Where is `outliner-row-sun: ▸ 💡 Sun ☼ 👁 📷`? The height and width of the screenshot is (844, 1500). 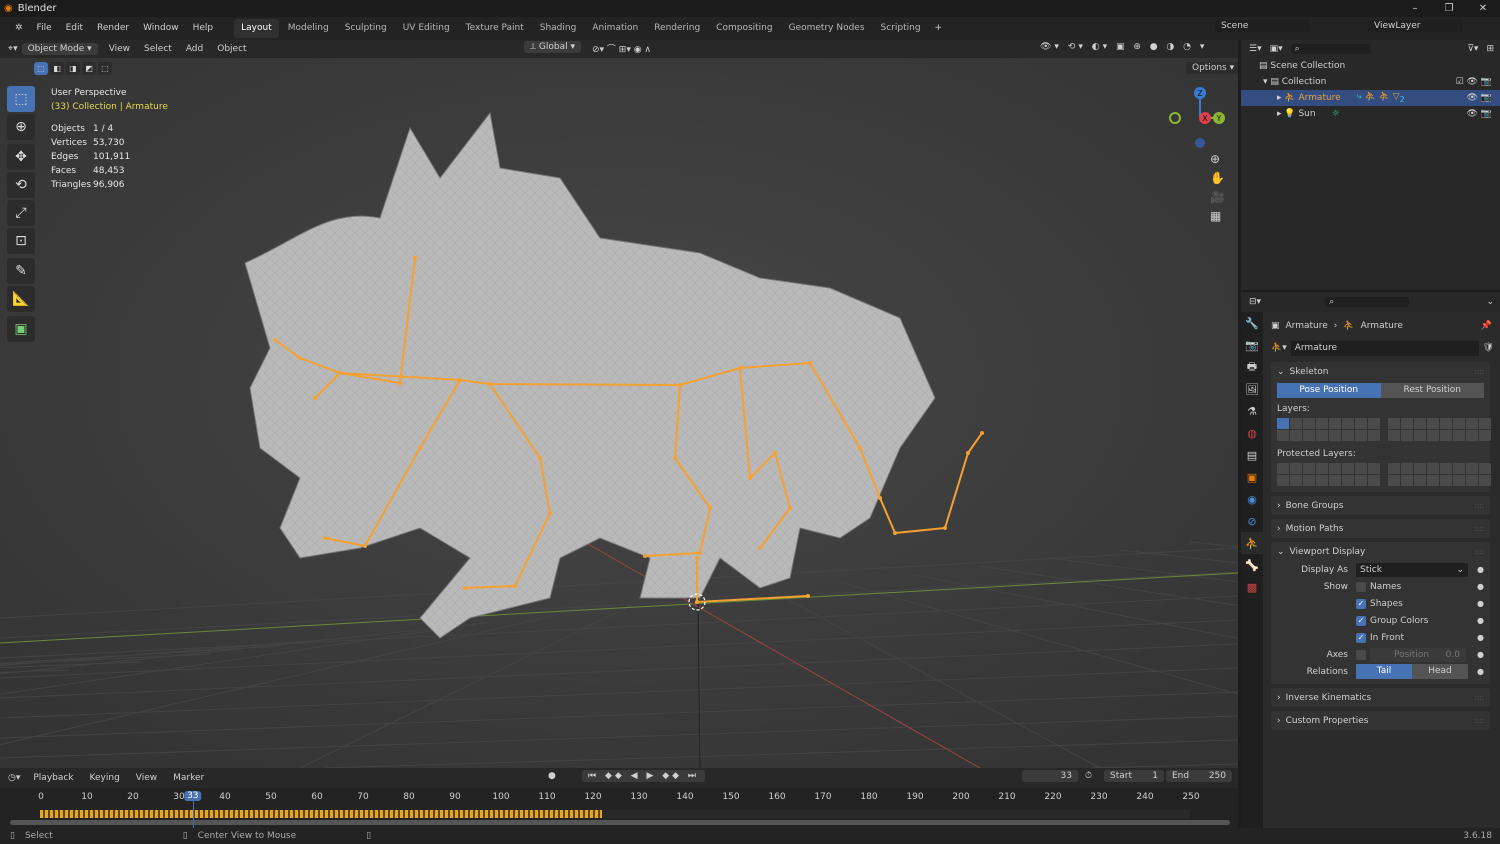 outliner-row-sun: ▸ 💡 Sun ☼ 👁 📷 is located at coordinates (1370, 114).